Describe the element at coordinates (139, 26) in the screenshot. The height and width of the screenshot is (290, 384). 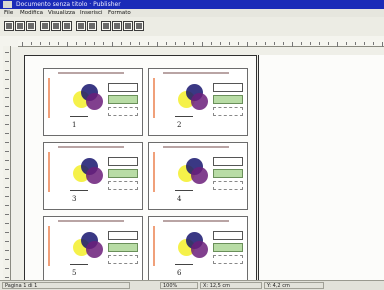
I see `frame-icon` at that location.